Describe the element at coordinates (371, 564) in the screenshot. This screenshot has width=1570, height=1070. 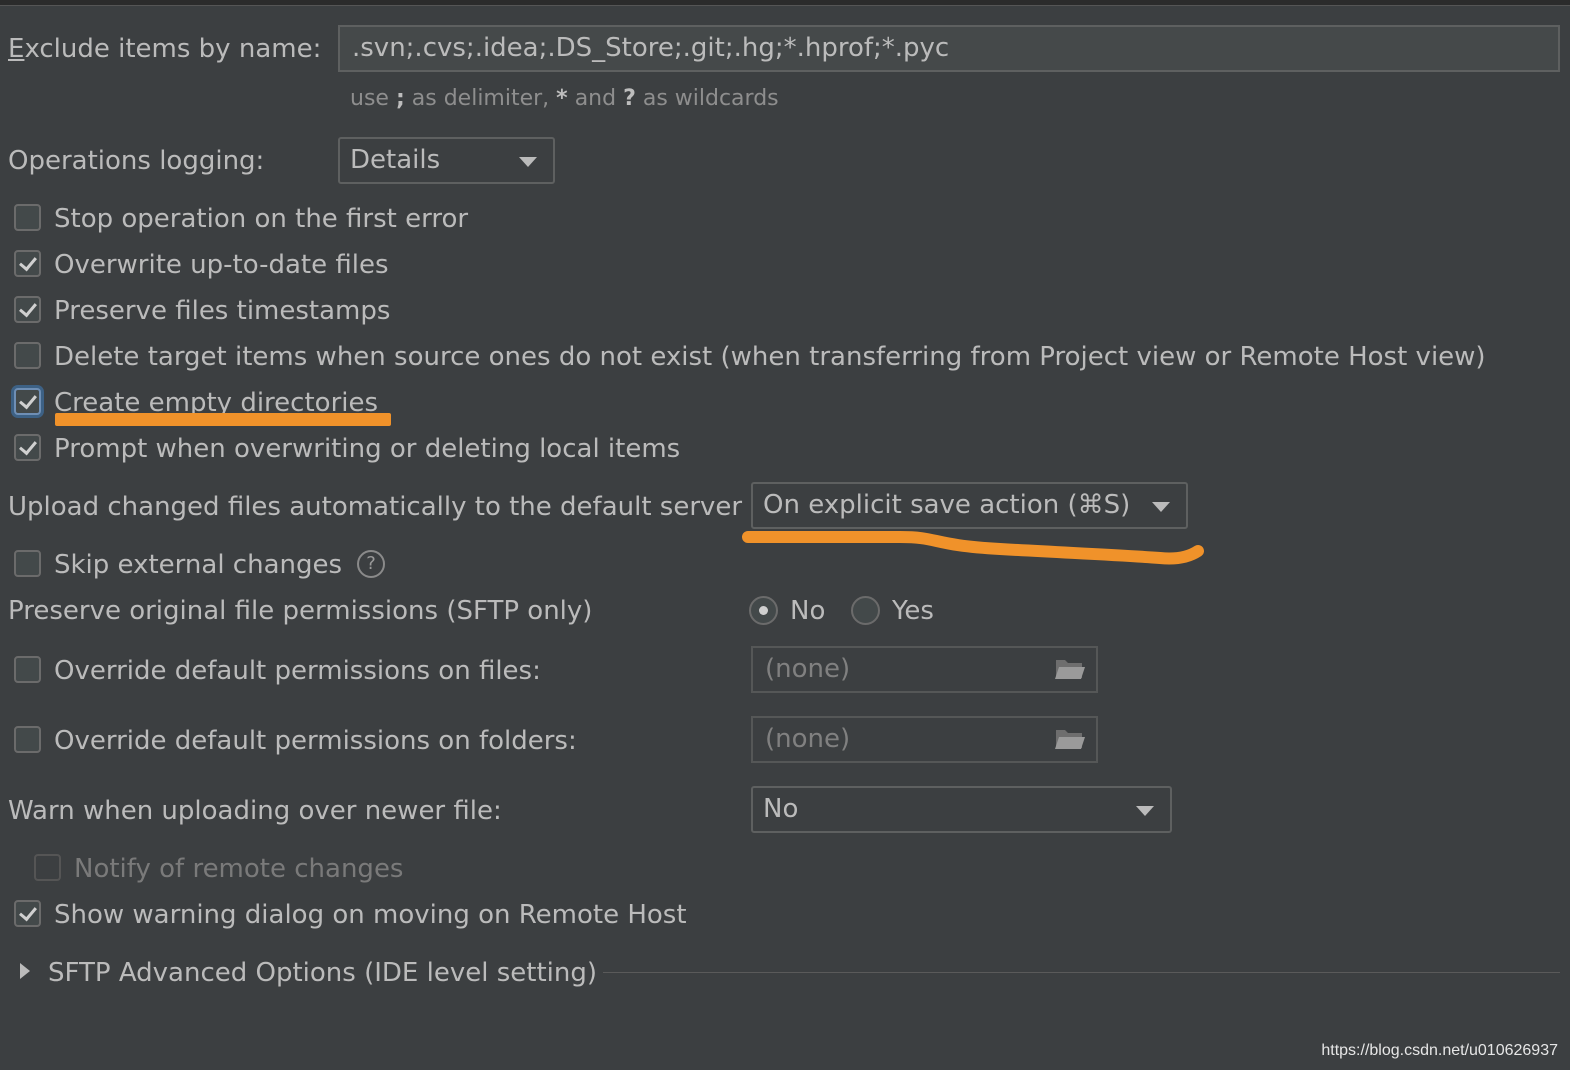
I see `help-icon: ?` at that location.